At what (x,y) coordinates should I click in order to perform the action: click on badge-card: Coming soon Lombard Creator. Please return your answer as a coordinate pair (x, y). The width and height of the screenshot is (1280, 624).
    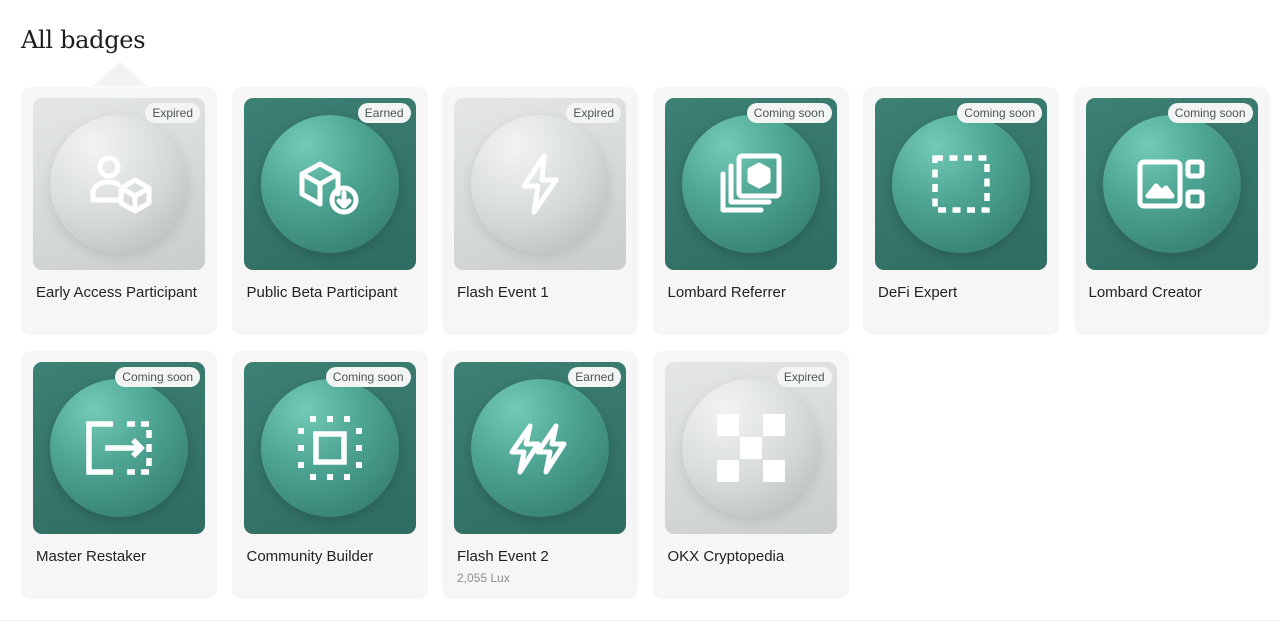
    Looking at the image, I should click on (1171, 211).